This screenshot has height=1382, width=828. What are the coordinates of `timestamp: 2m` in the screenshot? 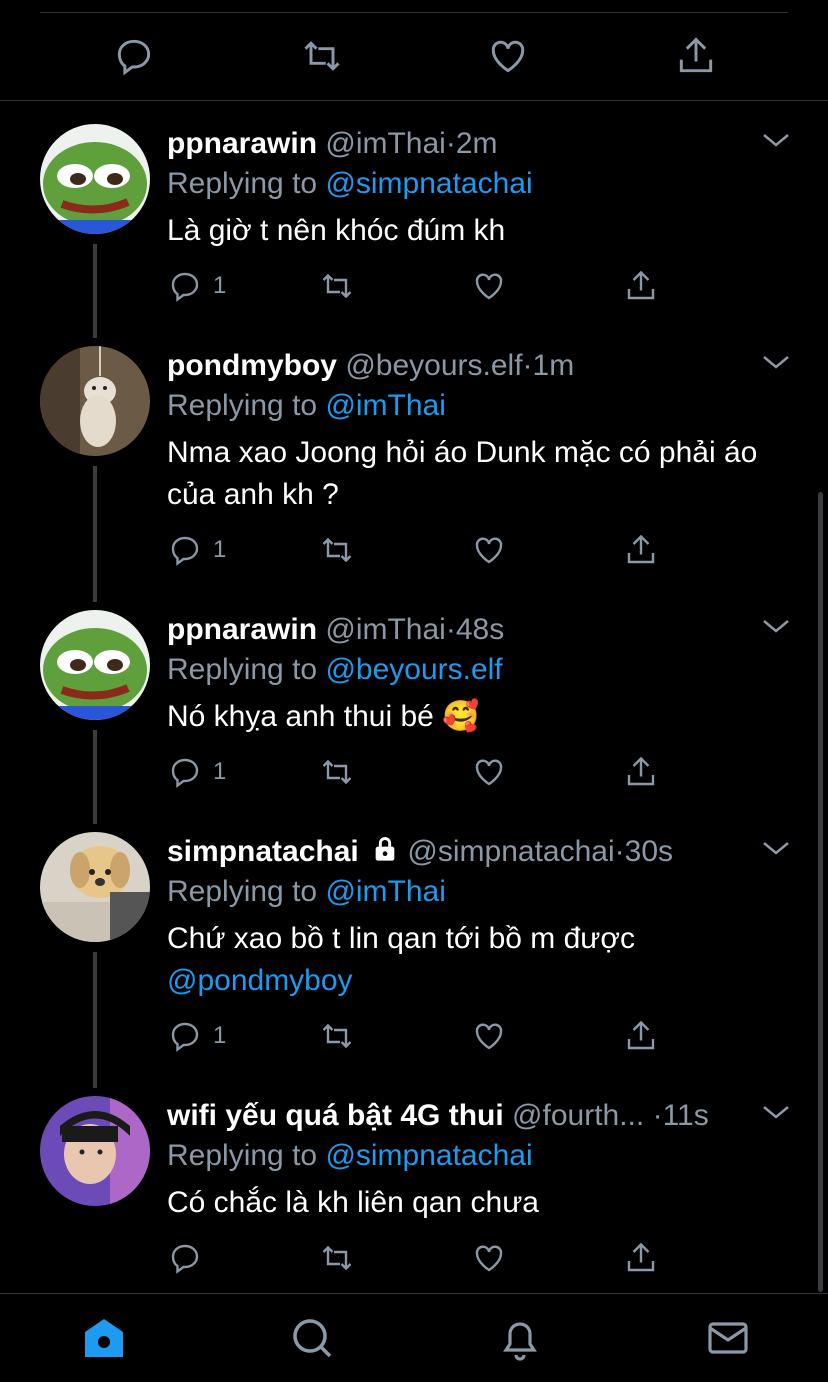 It's located at (476, 143).